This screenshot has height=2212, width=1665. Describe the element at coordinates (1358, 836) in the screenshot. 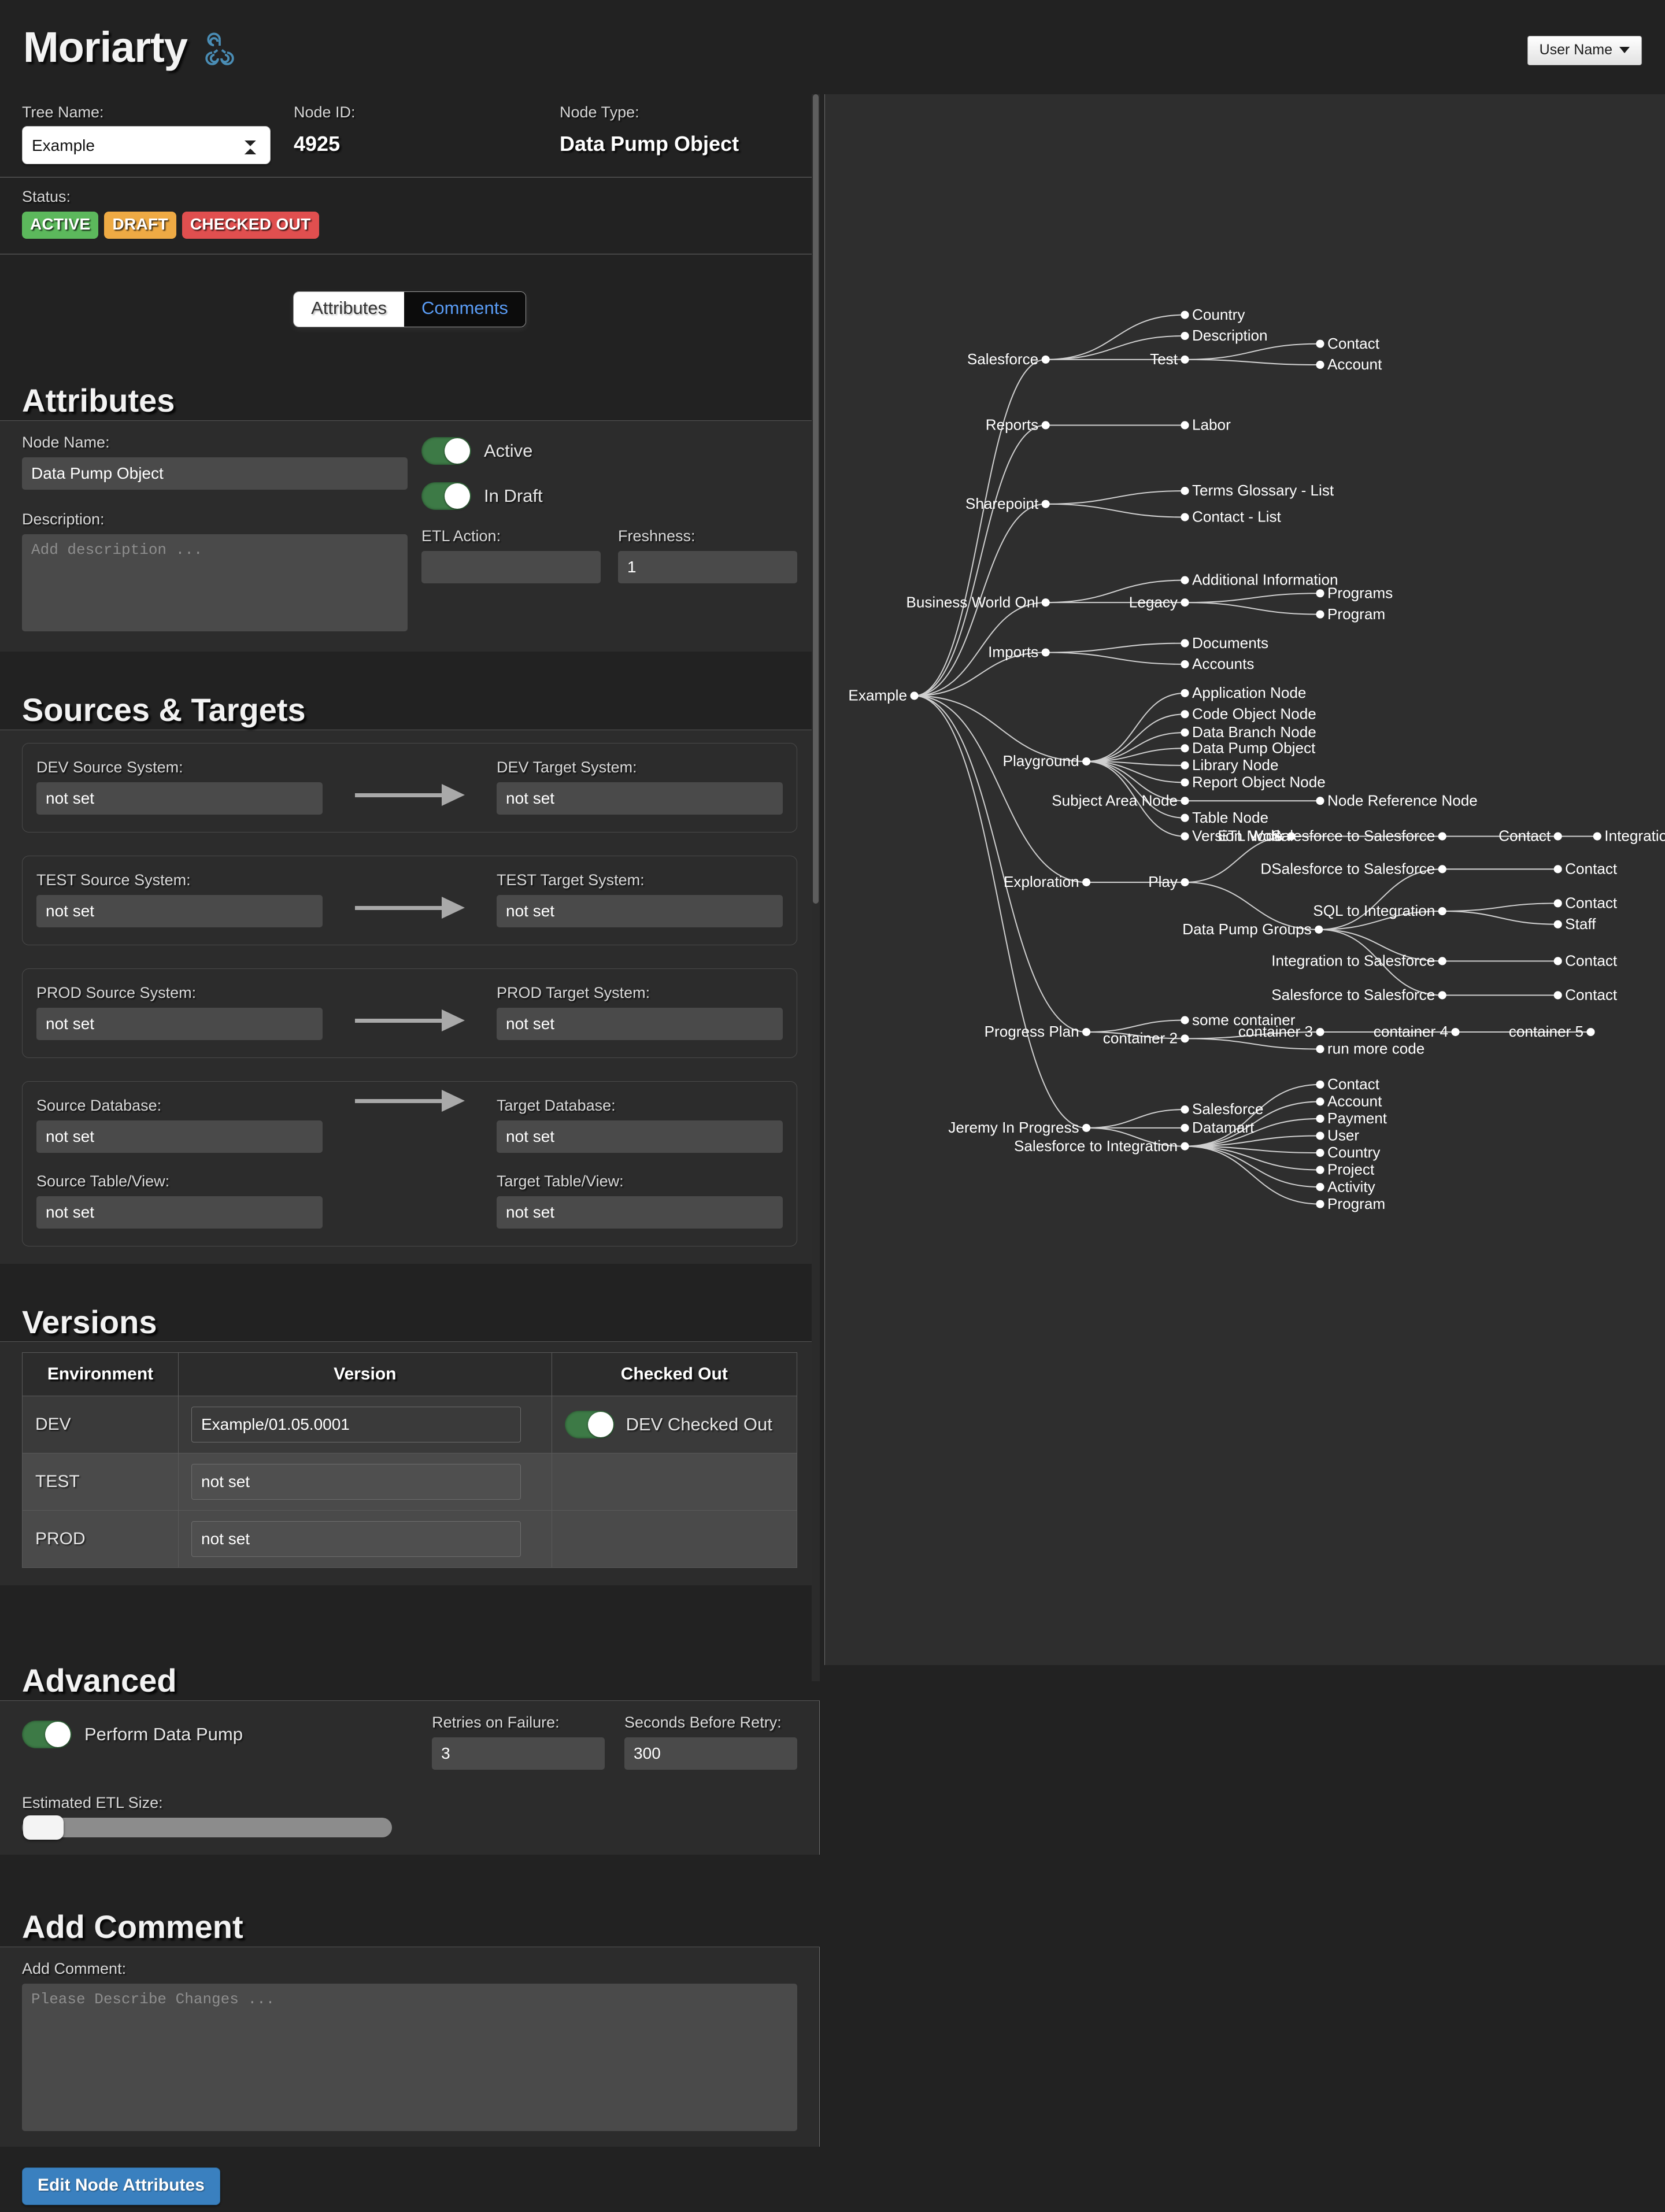

I see `tree-node: Salesforce to Salesforce` at that location.